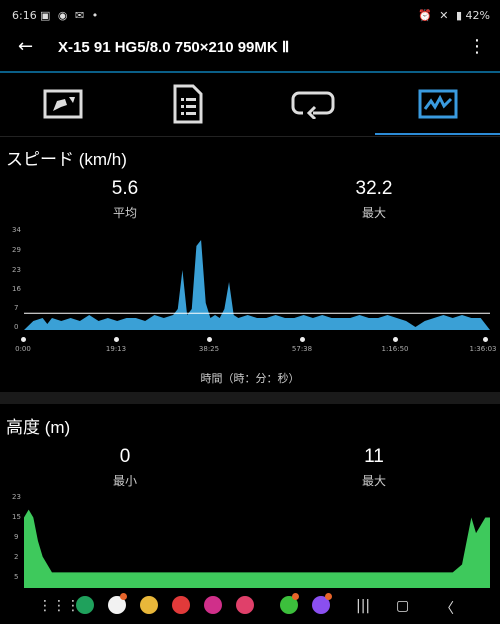 The image size is (500, 624). What do you see at coordinates (16, 230) in the screenshot?
I see `speed-y-tick: 34` at bounding box center [16, 230].